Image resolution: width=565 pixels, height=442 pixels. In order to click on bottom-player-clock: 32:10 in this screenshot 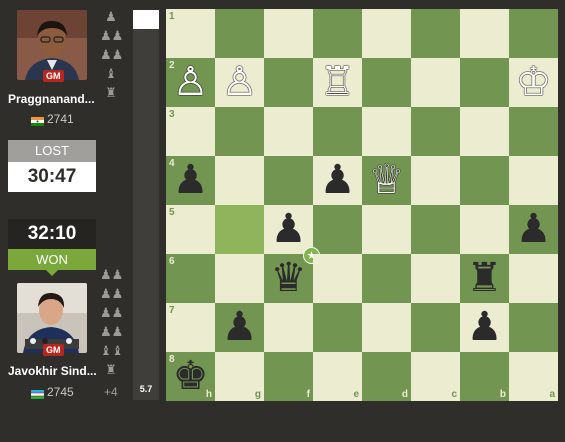, I will do `click(52, 234)`.